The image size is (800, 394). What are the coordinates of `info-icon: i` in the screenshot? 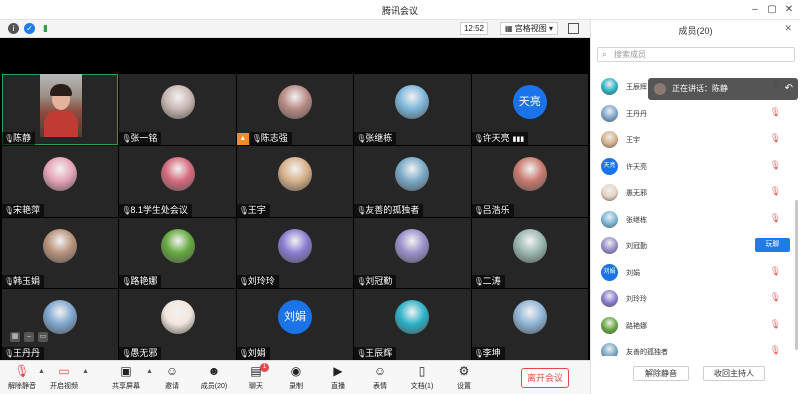 It's located at (13, 28).